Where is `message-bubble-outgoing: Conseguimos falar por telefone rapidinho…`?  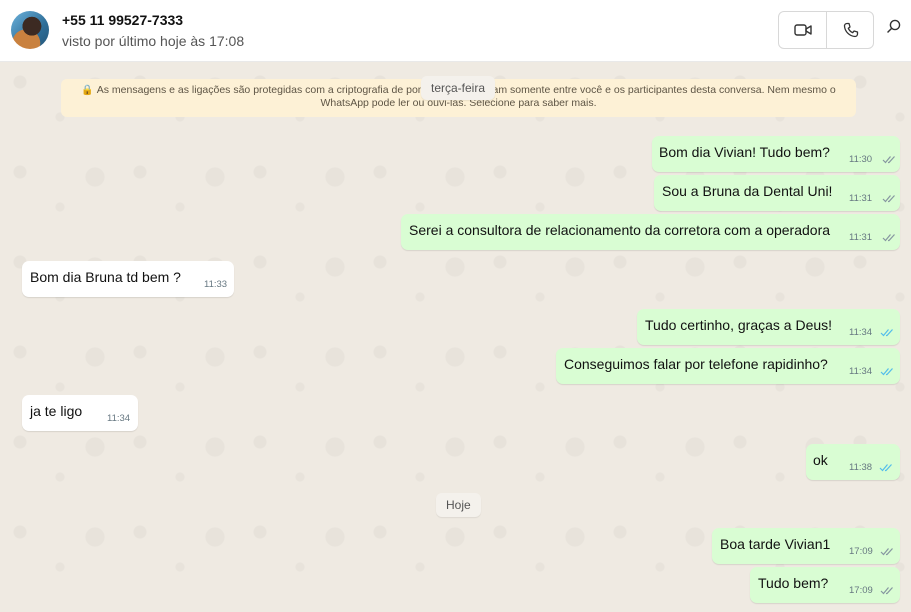
message-bubble-outgoing: Conseguimos falar por telefone rapidinho… is located at coordinates (728, 366).